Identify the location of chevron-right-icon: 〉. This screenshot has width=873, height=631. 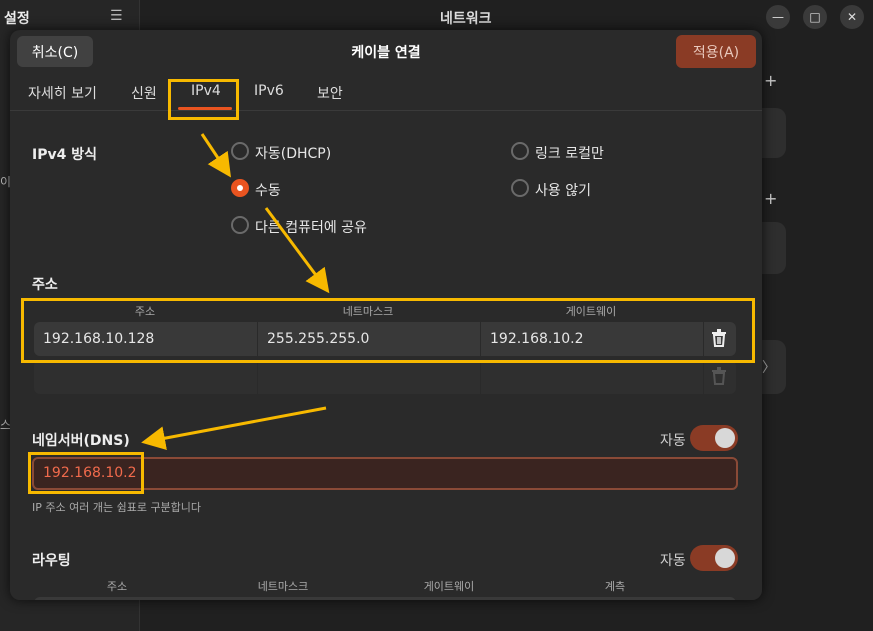
(769, 367).